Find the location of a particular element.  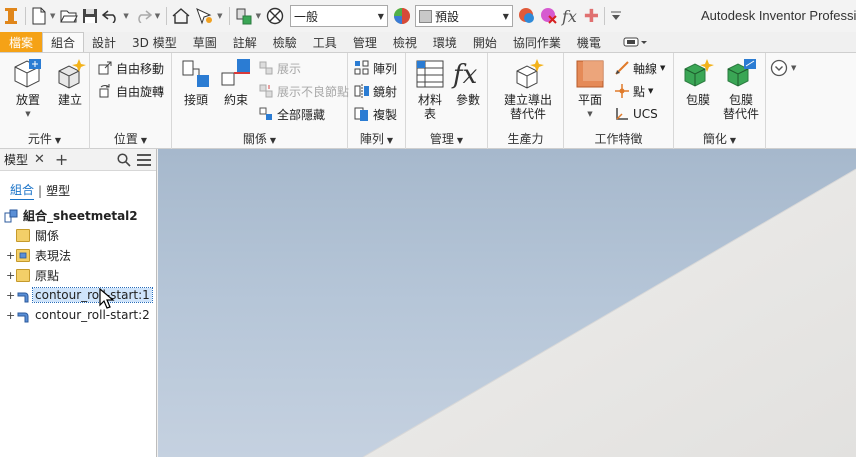

show-button: 展示 is located at coordinates (279, 68).